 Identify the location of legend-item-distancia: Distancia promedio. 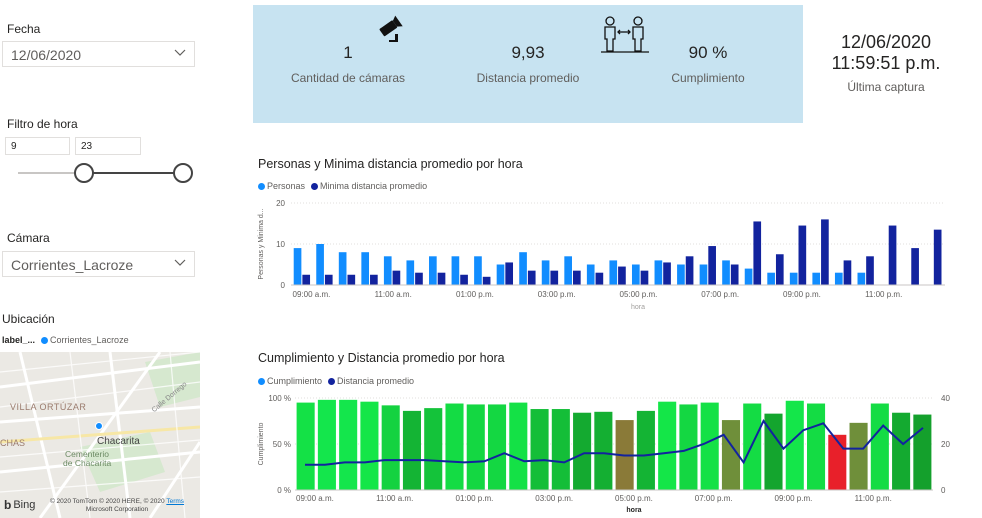
(371, 381).